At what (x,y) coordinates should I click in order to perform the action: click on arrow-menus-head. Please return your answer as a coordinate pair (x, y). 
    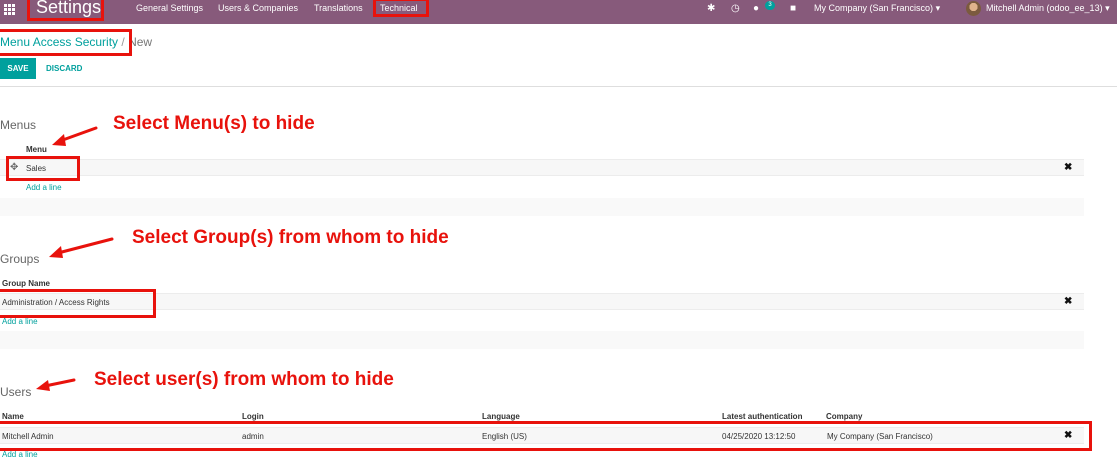
    Looking at the image, I should click on (59, 140).